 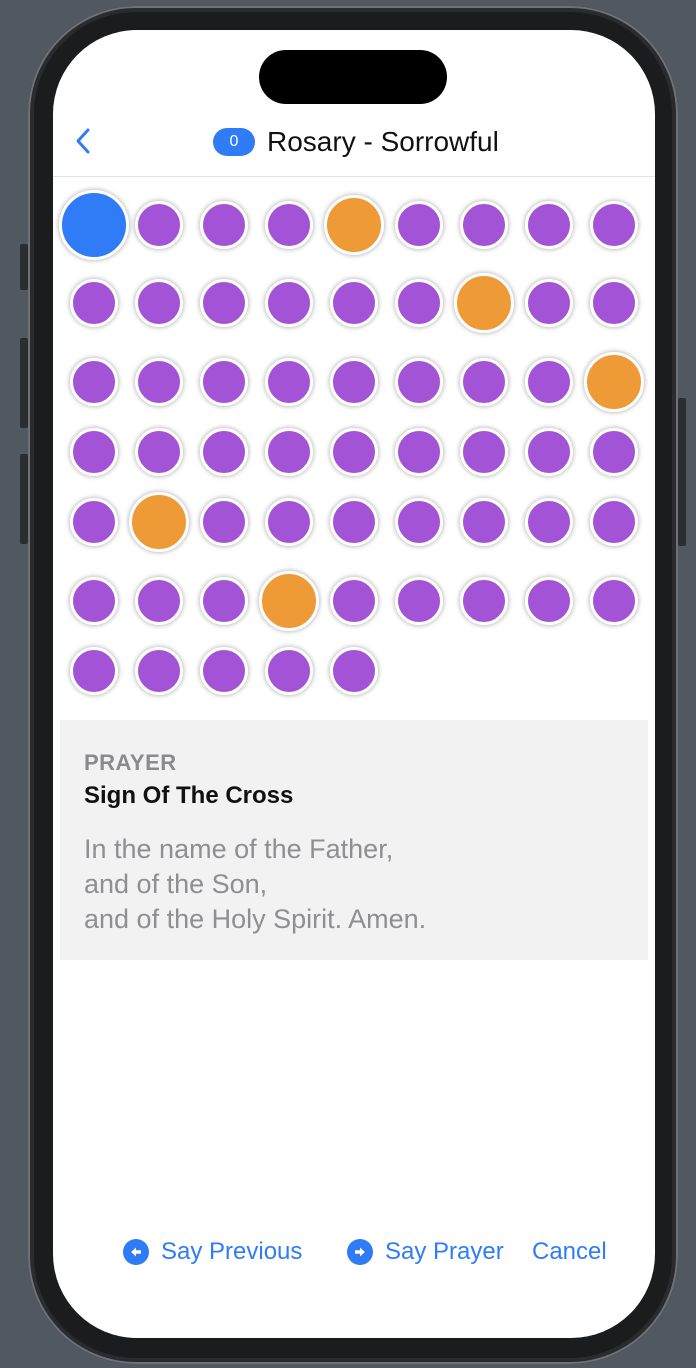 What do you see at coordinates (136, 1252) in the screenshot?
I see `arrow-left-circle-icon` at bounding box center [136, 1252].